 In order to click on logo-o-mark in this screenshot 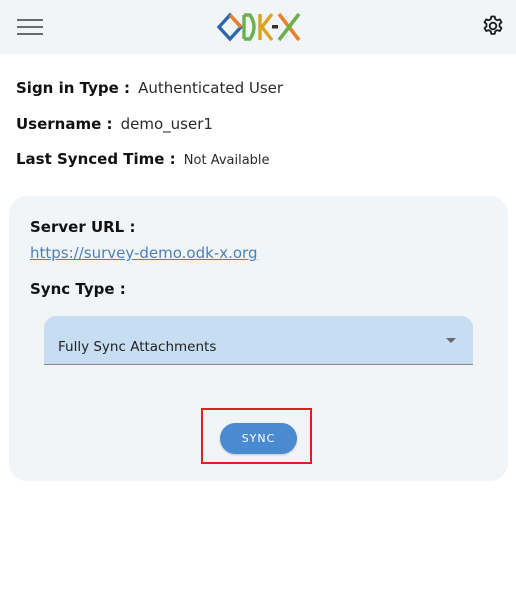, I will do `click(230, 27)`.